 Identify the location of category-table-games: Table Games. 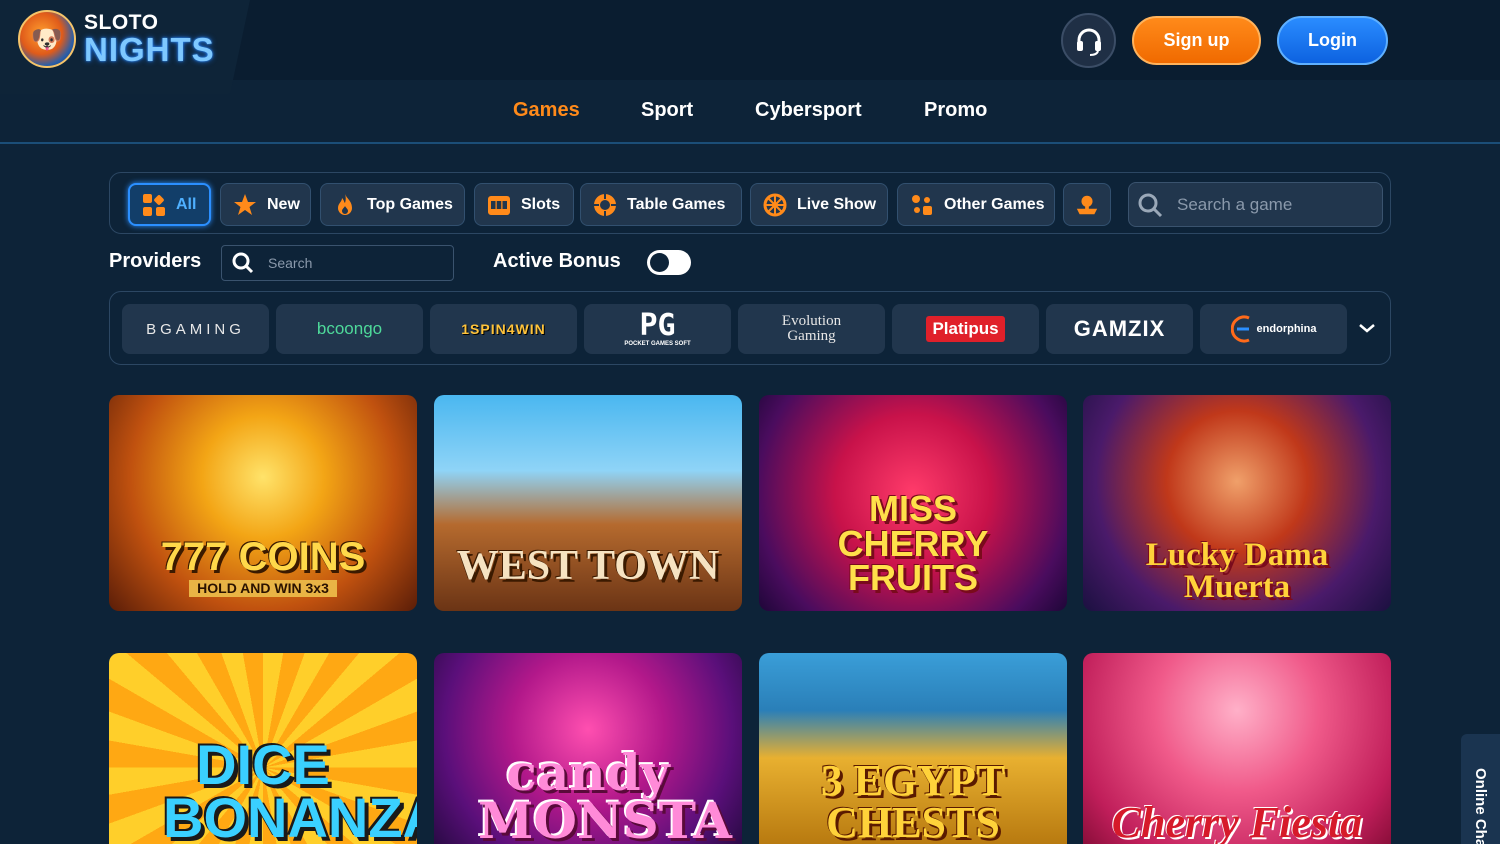
(661, 204).